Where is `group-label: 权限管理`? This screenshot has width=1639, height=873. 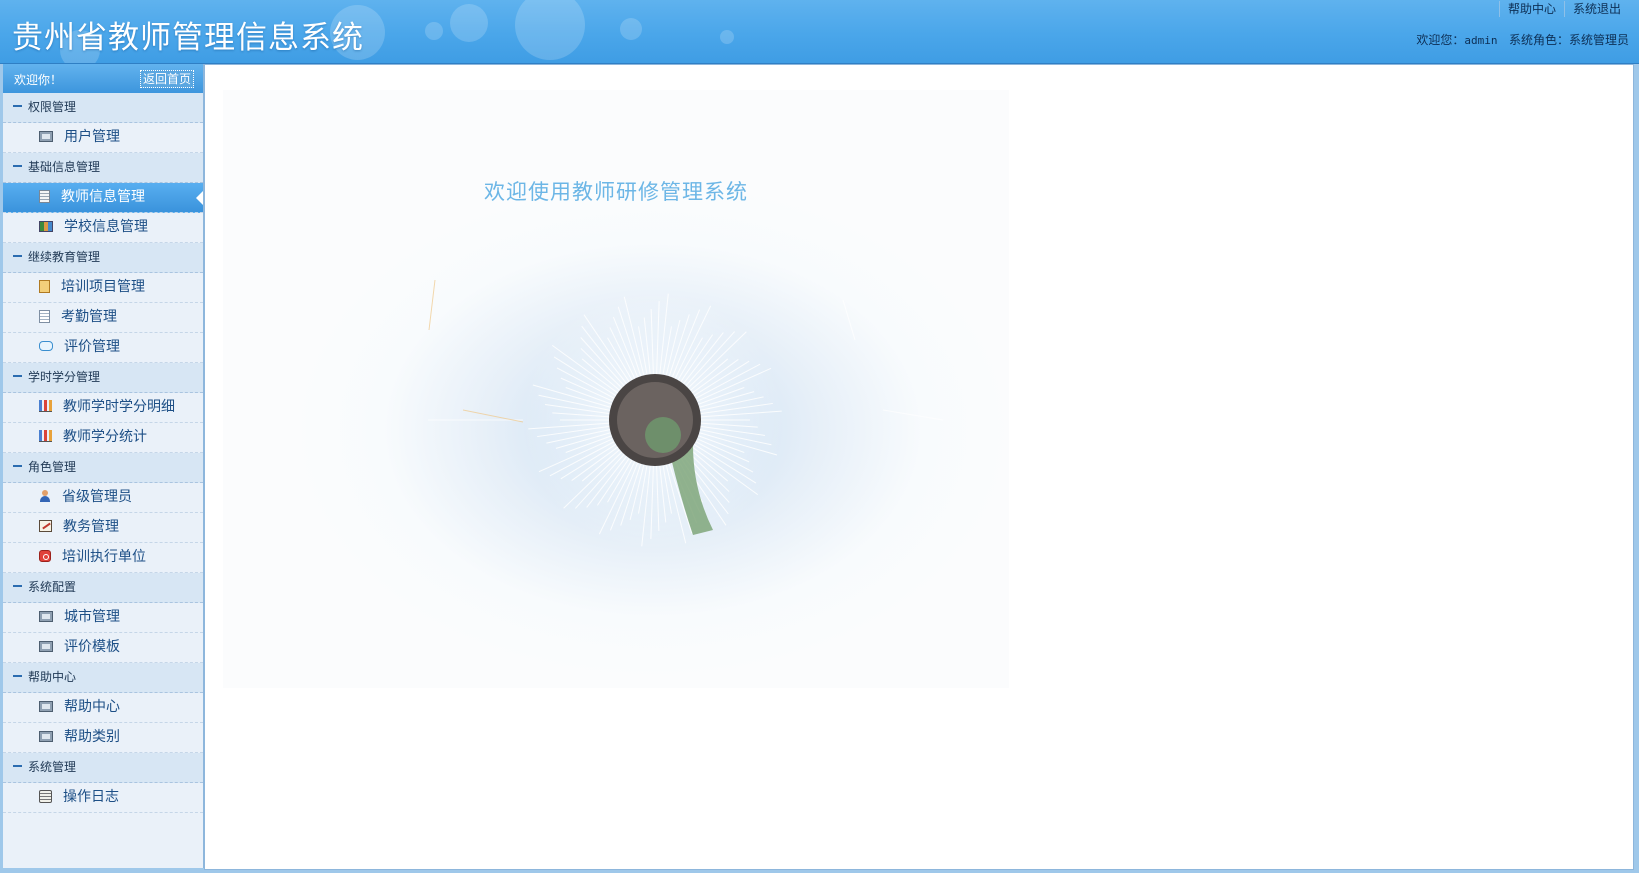
group-label: 权限管理 is located at coordinates (52, 107).